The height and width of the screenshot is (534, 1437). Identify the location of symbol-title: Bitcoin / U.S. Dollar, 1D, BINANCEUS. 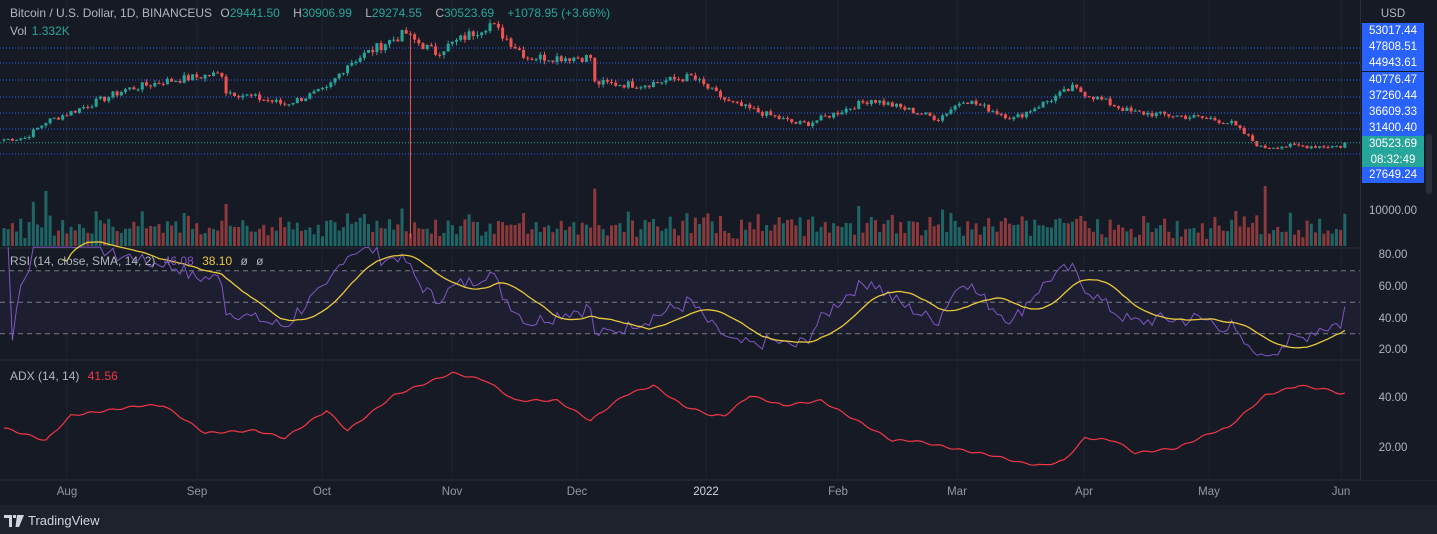
(111, 13).